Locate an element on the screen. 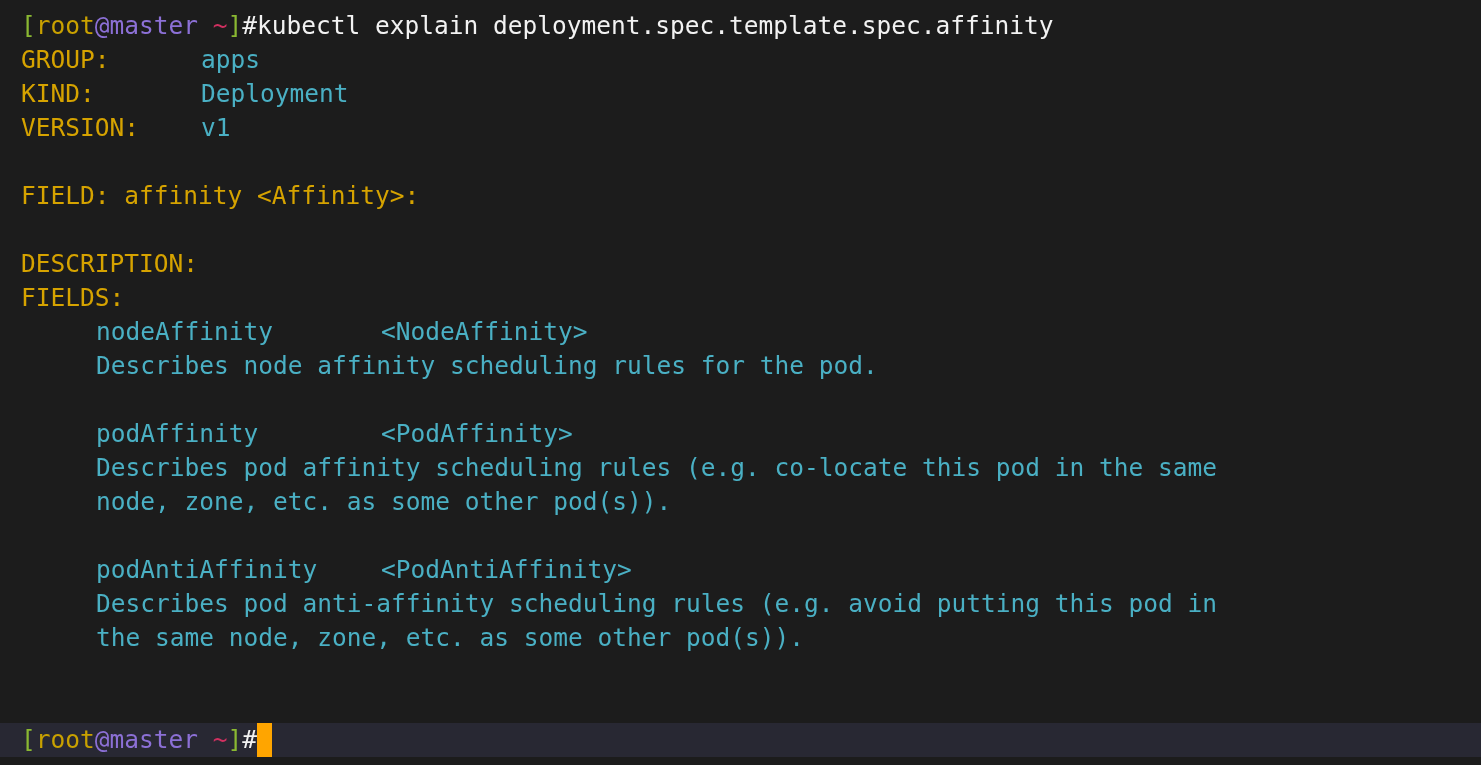 The width and height of the screenshot is (1481, 765). field-name: nodeAffinity is located at coordinates (185, 332).